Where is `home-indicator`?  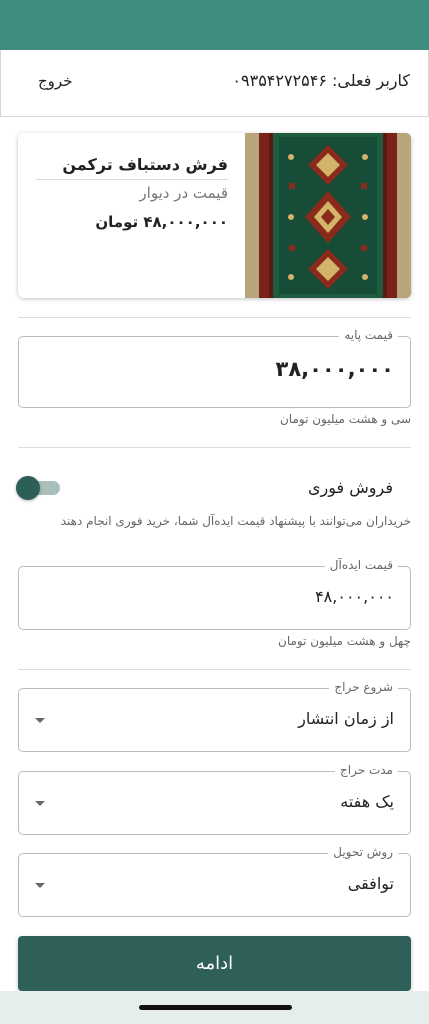
home-indicator is located at coordinates (215, 1007).